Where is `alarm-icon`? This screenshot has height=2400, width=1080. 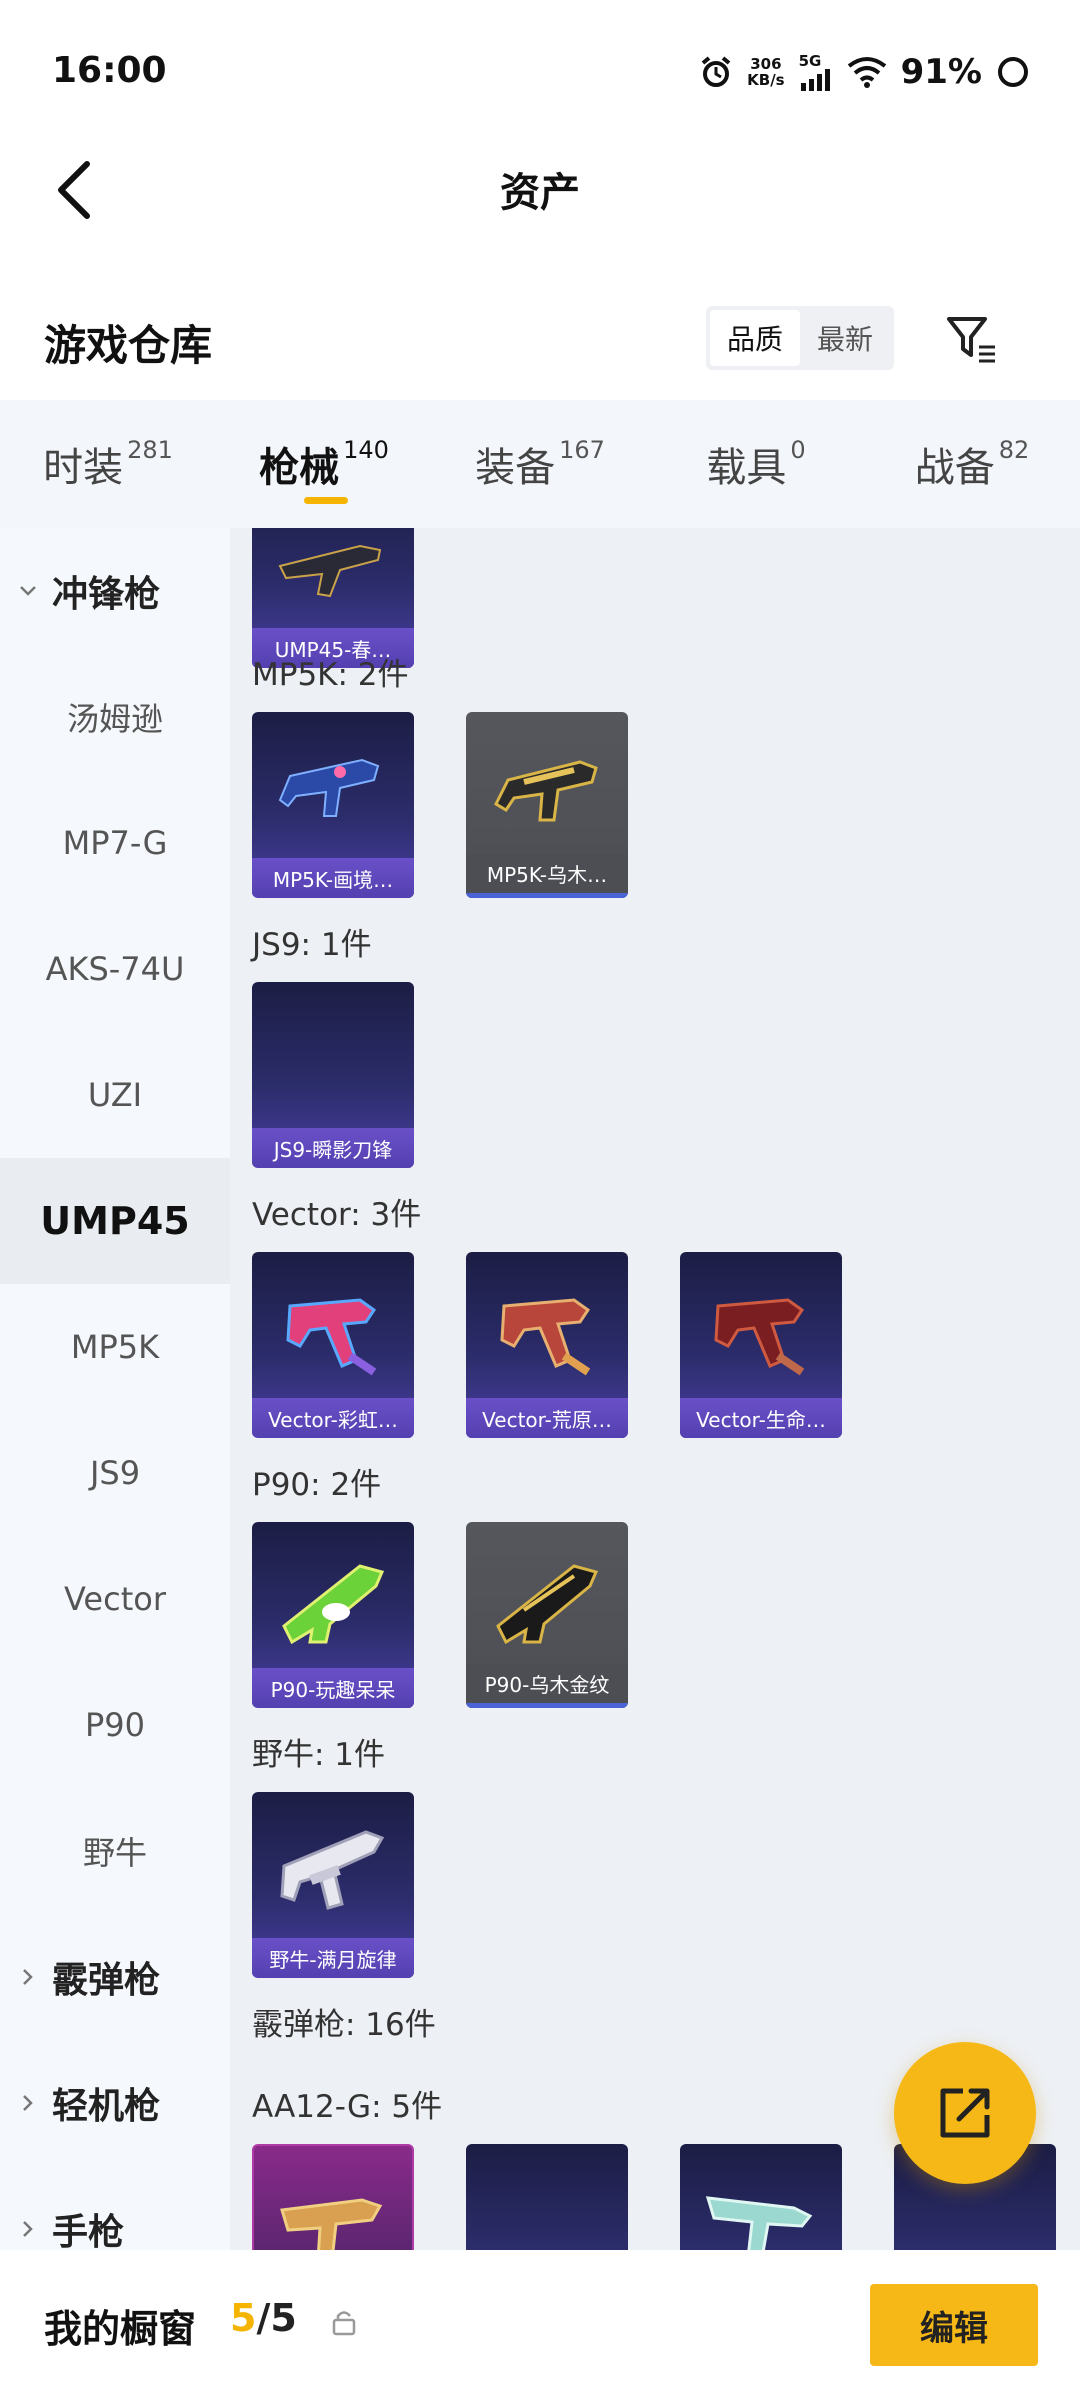 alarm-icon is located at coordinates (716, 71).